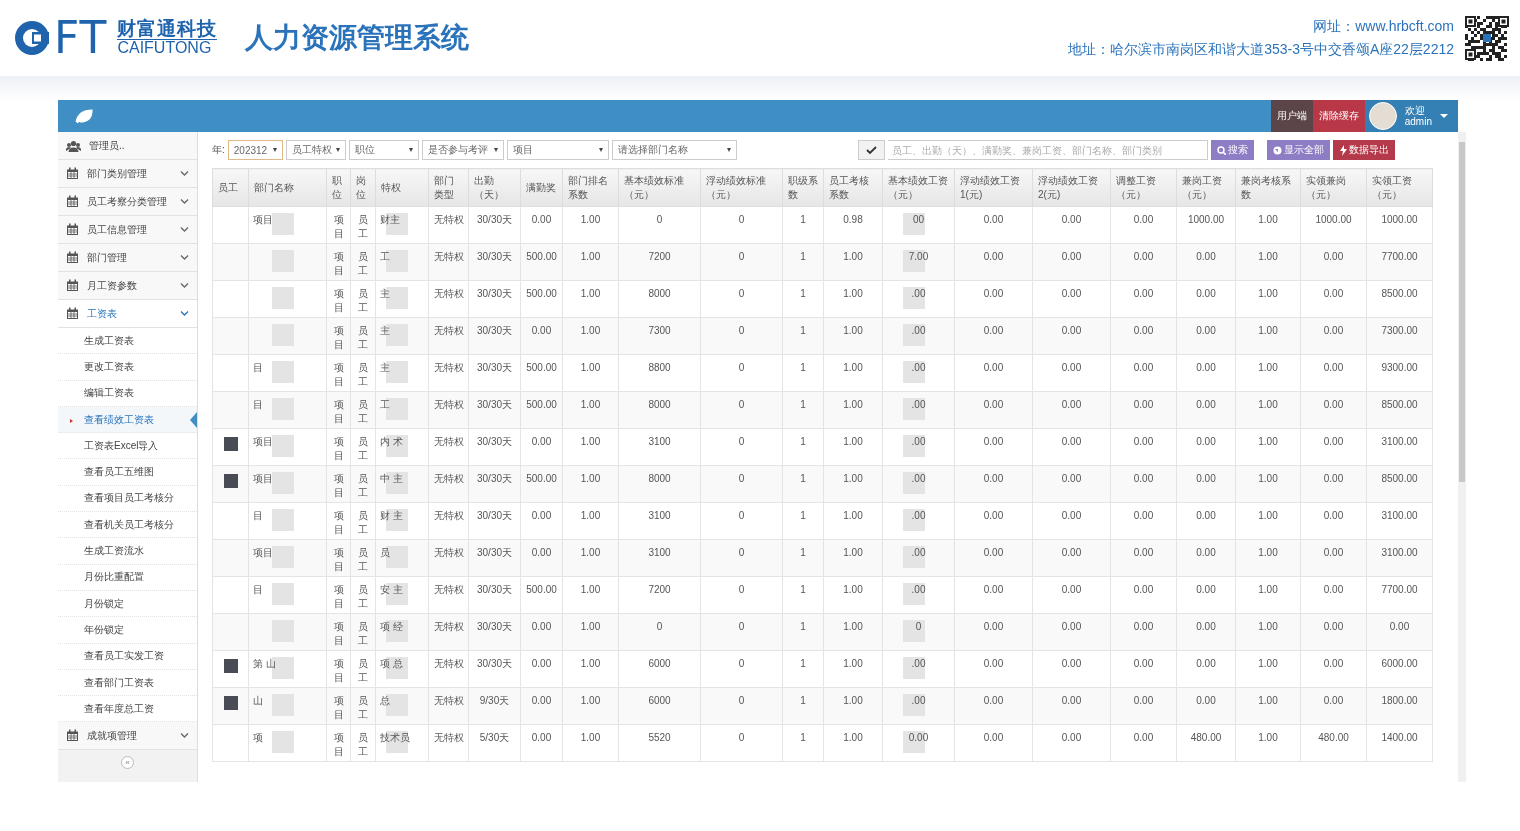 This screenshot has width=1520, height=831. Describe the element at coordinates (993, 187) in the screenshot. I see `column-header: 浮动绩效工资1(元)` at that location.